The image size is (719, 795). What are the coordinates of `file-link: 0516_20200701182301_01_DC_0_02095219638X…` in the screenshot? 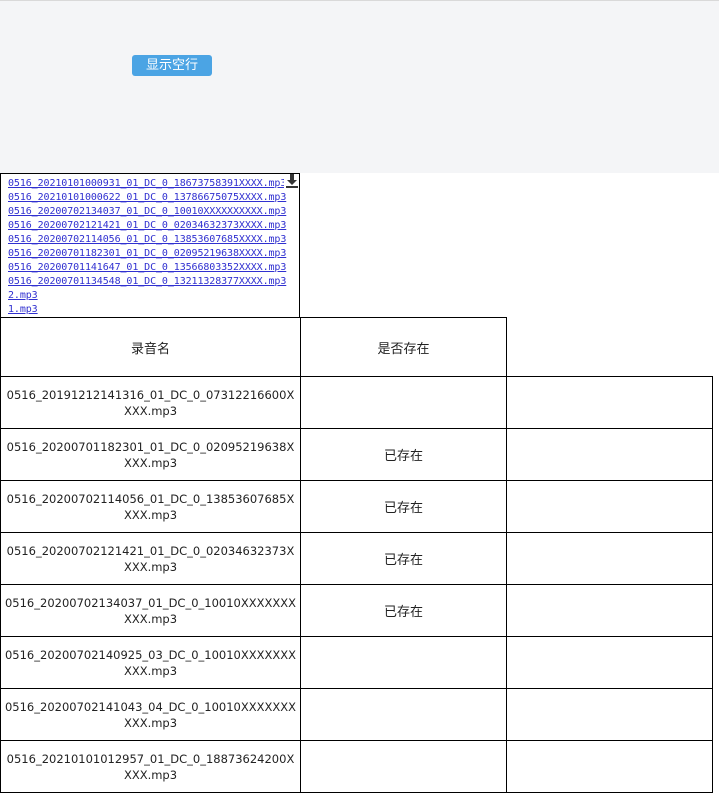 It's located at (153, 254).